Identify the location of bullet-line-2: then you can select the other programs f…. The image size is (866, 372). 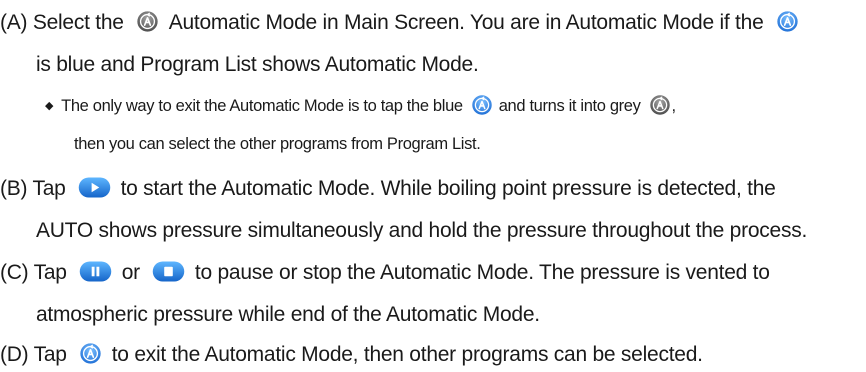
(277, 144).